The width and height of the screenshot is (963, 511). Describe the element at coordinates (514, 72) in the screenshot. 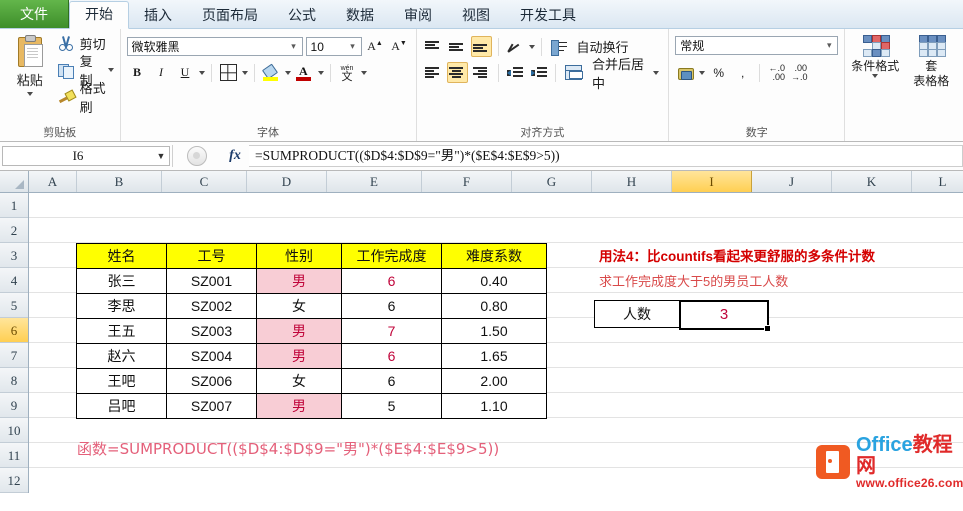

I see `decrease-indent-button` at that location.